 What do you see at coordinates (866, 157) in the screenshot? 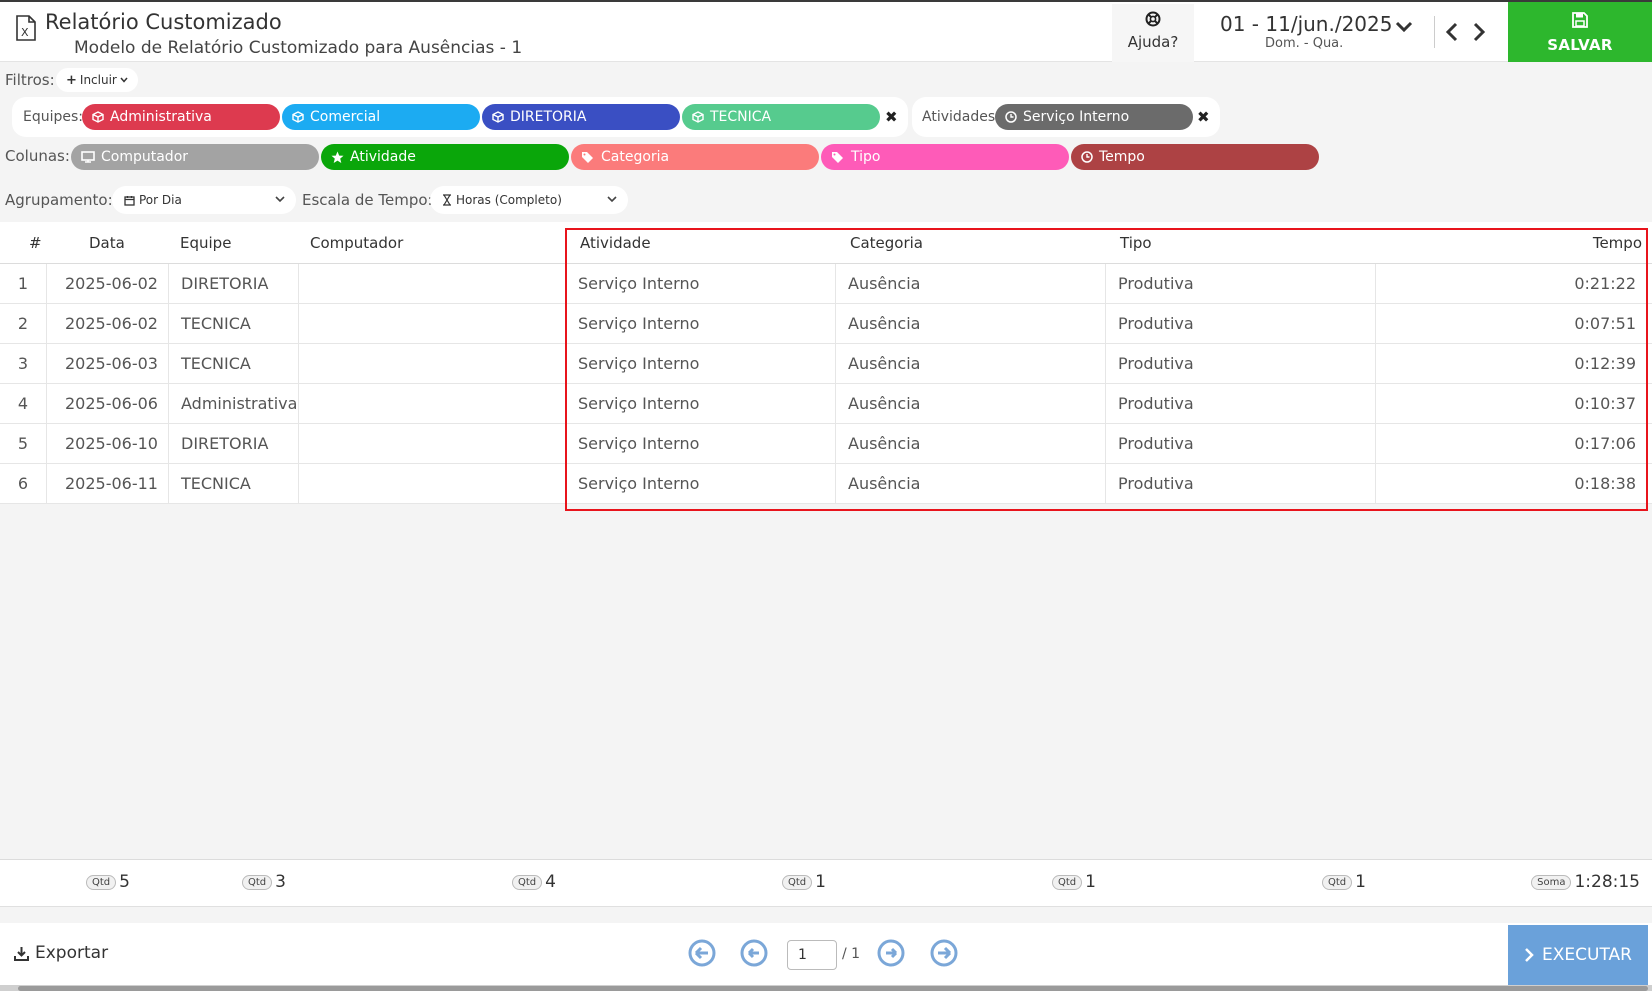
I see `column-chip-label: Tipo` at bounding box center [866, 157].